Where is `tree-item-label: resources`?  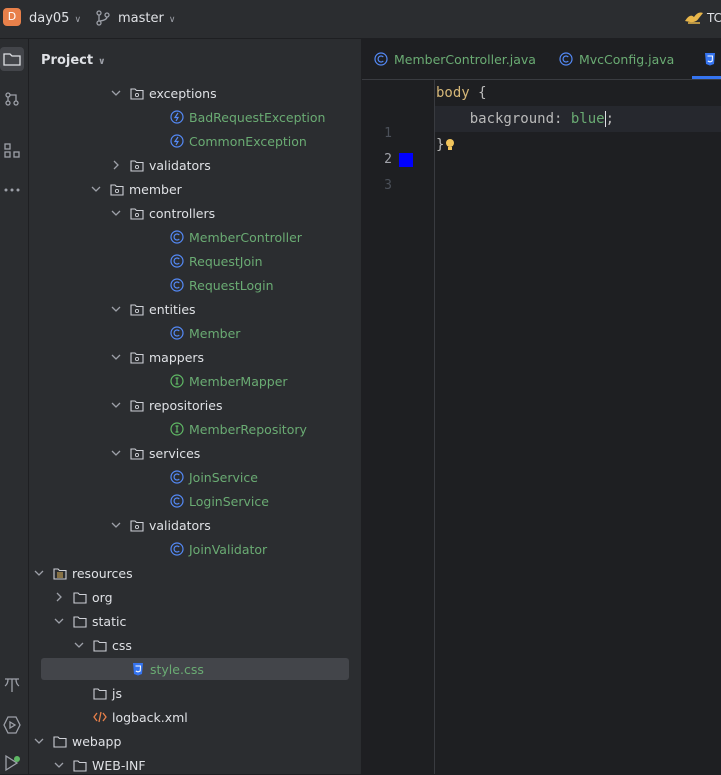
tree-item-label: resources is located at coordinates (102, 573).